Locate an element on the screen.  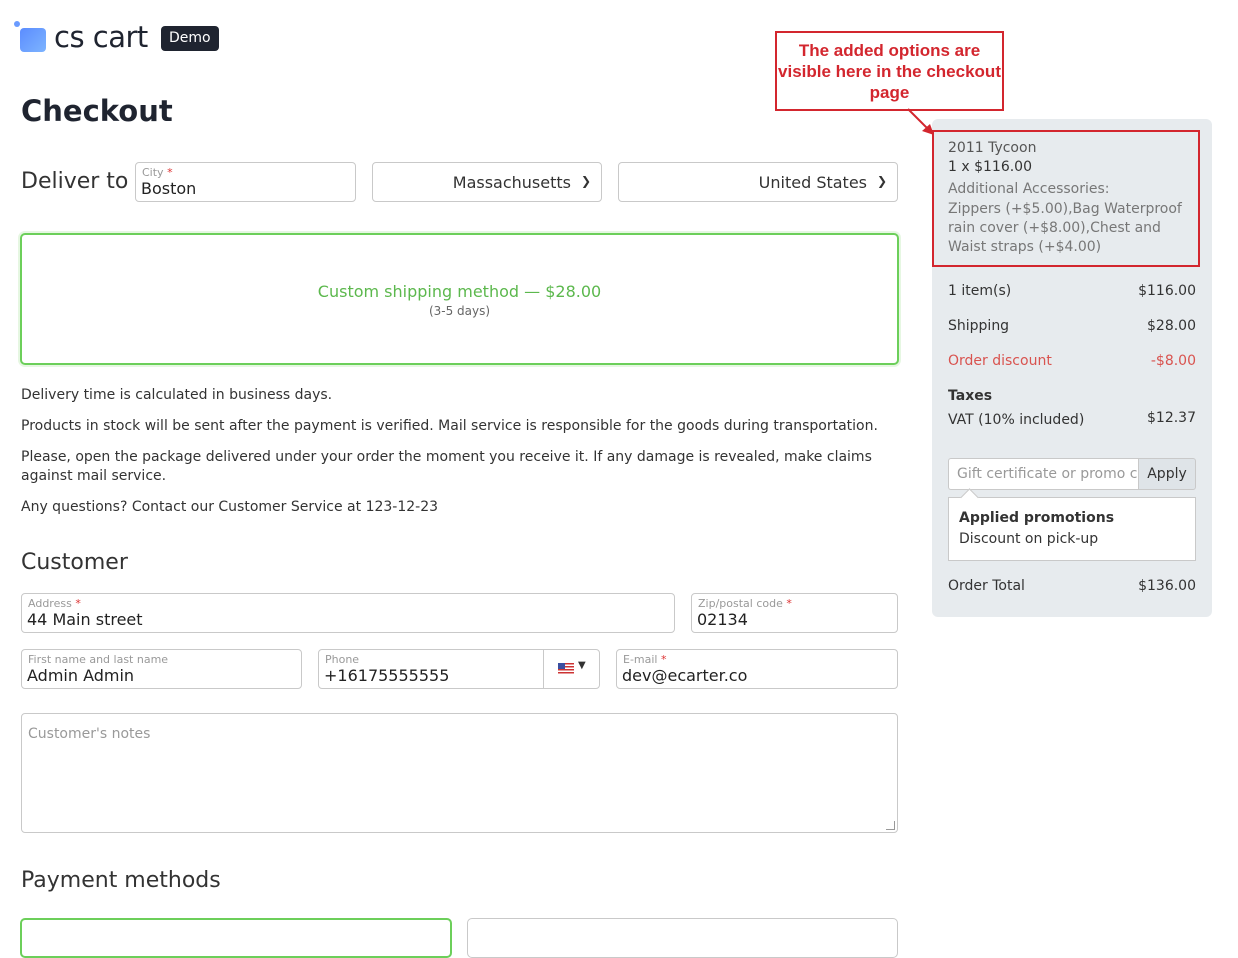
apply-button: Apply is located at coordinates (1167, 474).